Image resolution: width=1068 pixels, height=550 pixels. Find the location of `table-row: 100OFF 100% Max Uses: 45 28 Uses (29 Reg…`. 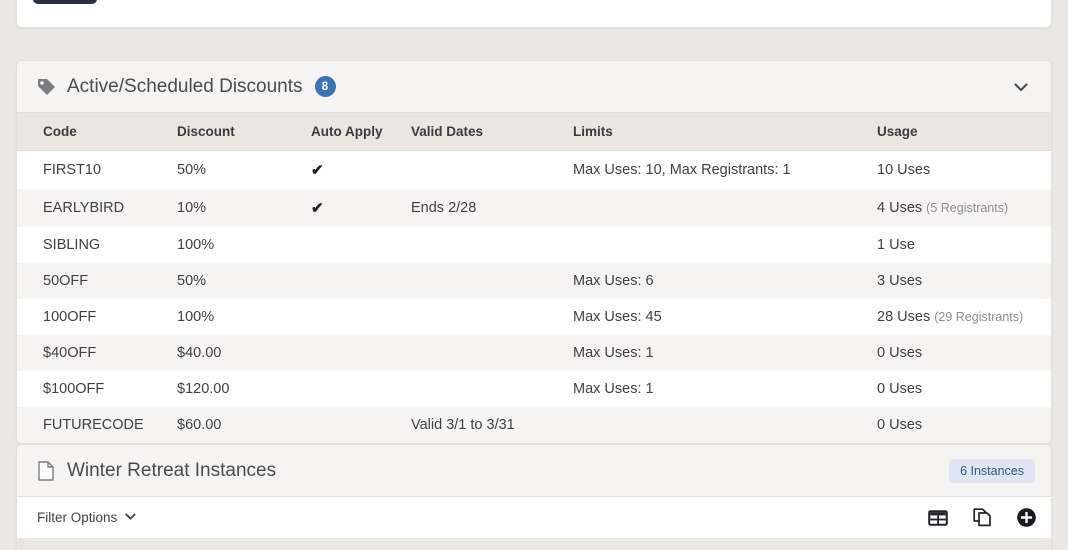

table-row: 100OFF 100% Max Uses: 45 28 Uses (29 Reg… is located at coordinates (534, 317).